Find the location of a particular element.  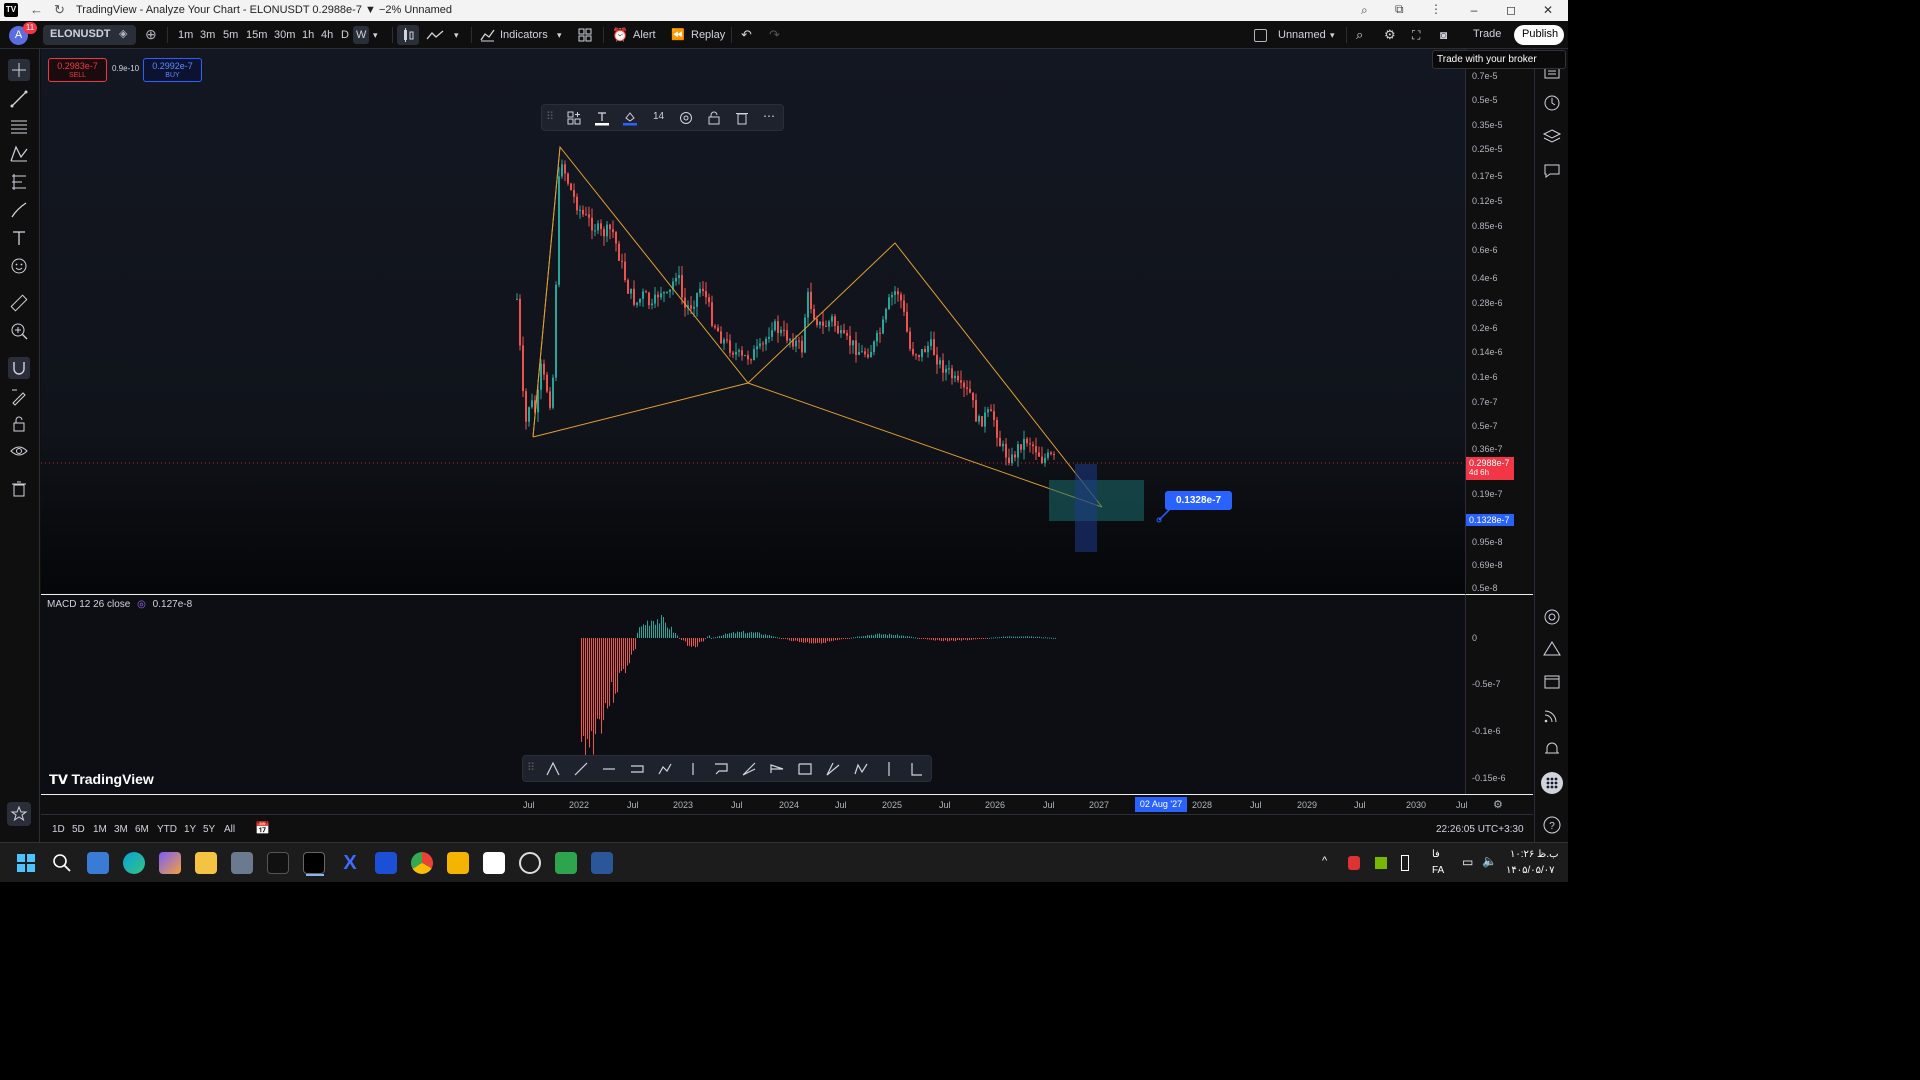

candles-chart-type-button is located at coordinates (408, 35).